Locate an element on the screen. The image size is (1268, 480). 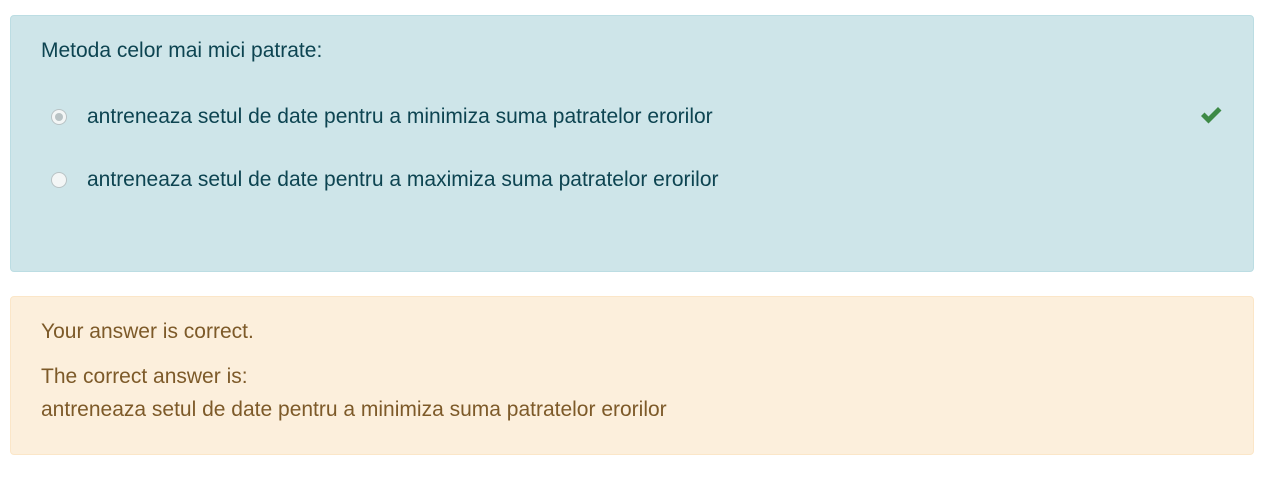
correct-answer-heading: The correct answer is: is located at coordinates (144, 376).